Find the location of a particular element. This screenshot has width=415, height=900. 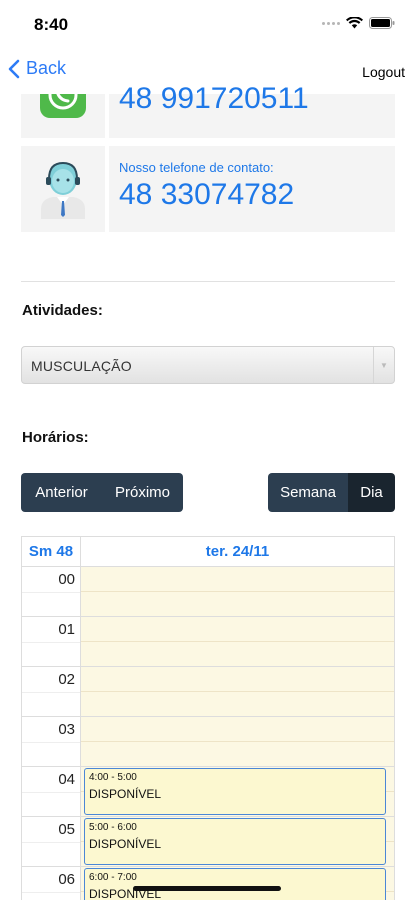

view-toggle-group: Semana Dia is located at coordinates (331, 492).